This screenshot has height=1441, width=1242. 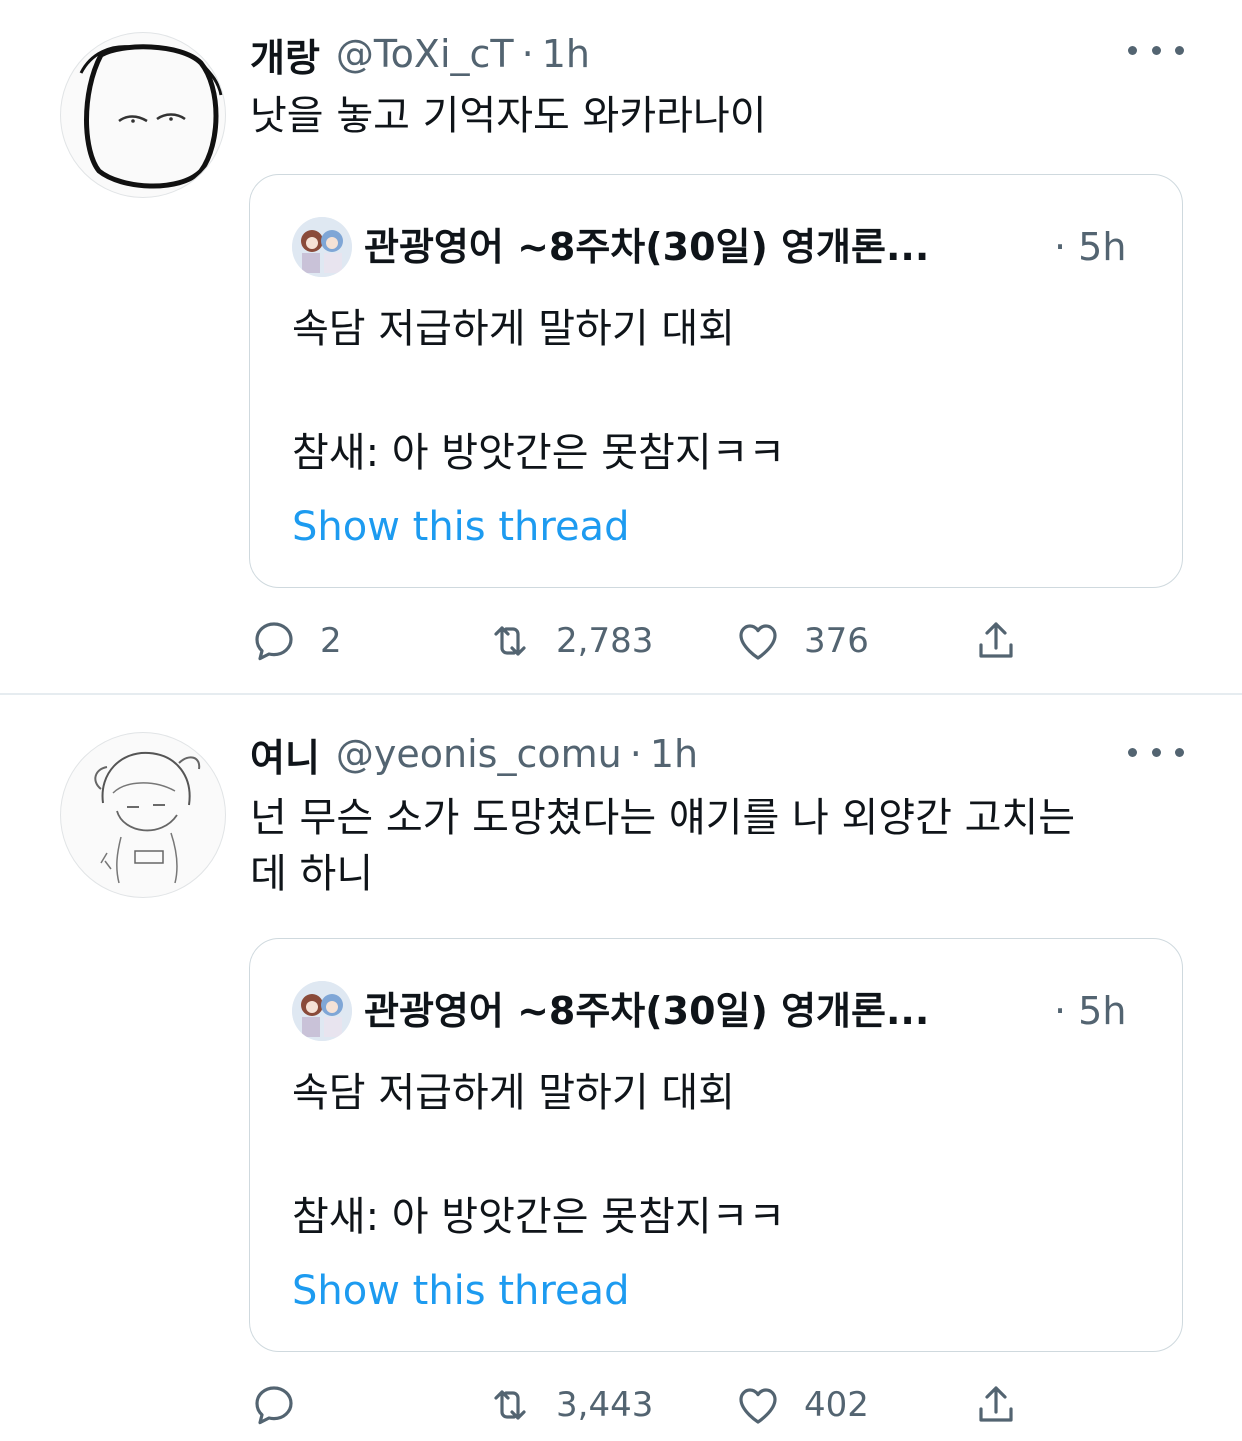 I want to click on display-name: 여니, so click(x=285, y=754).